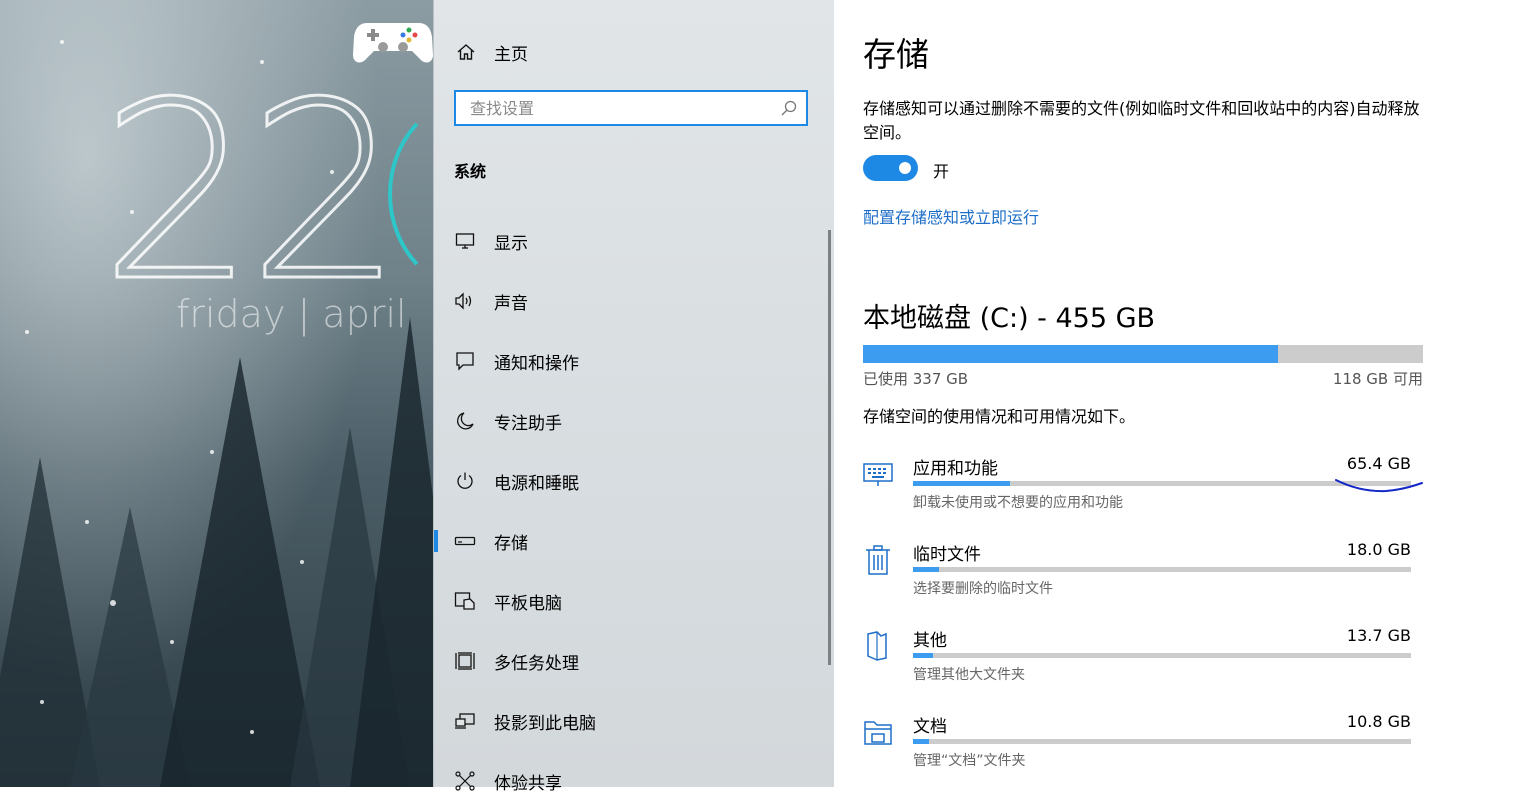 The width and height of the screenshot is (1529, 805). Describe the element at coordinates (983, 589) in the screenshot. I see `category-description: 选择要删除的临时文件` at that location.